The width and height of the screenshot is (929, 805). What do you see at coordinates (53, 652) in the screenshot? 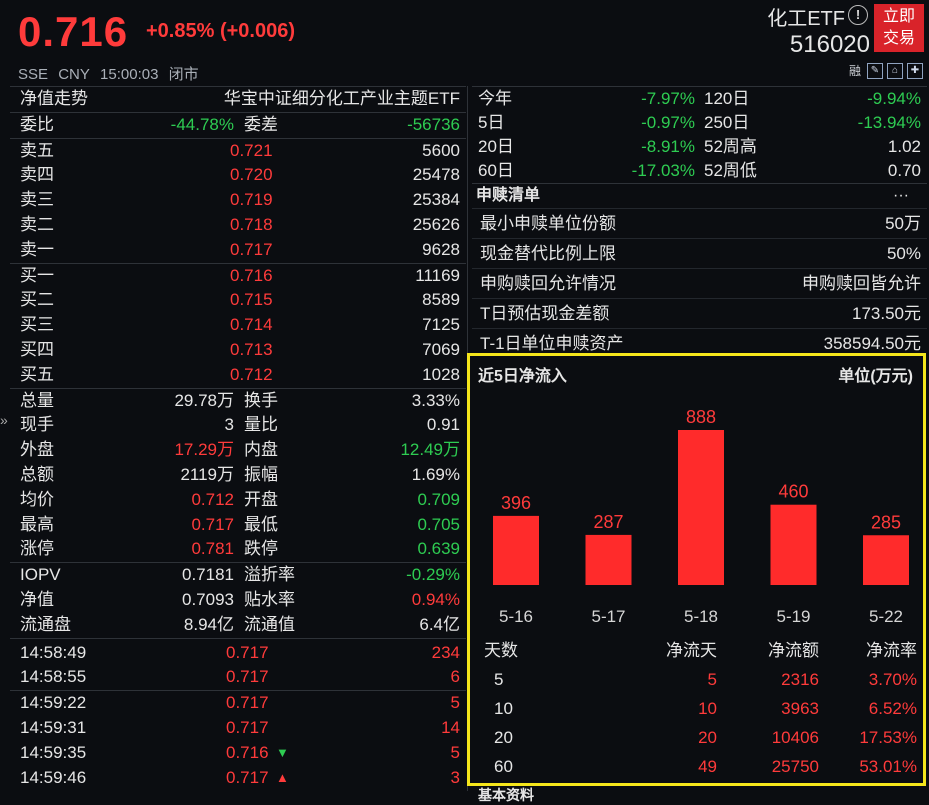
I see `tick-time: 14:58:49` at bounding box center [53, 652].